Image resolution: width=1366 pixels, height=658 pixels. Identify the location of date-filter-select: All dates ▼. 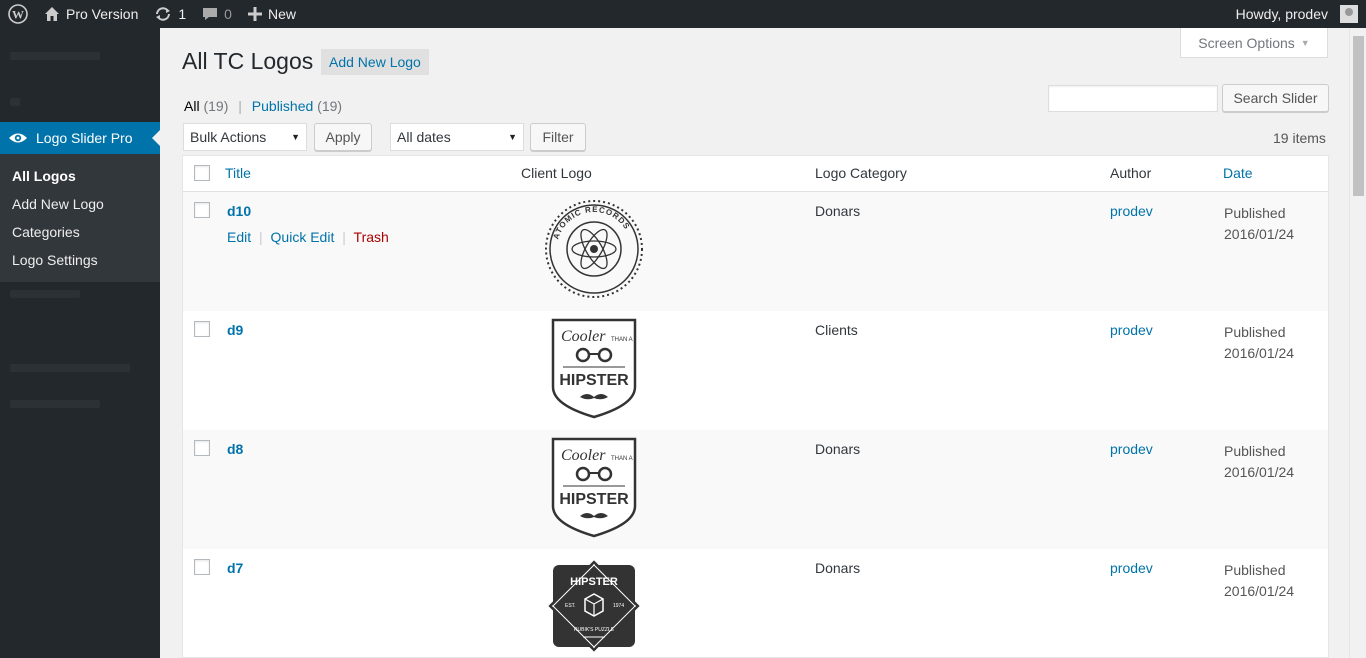
(457, 137).